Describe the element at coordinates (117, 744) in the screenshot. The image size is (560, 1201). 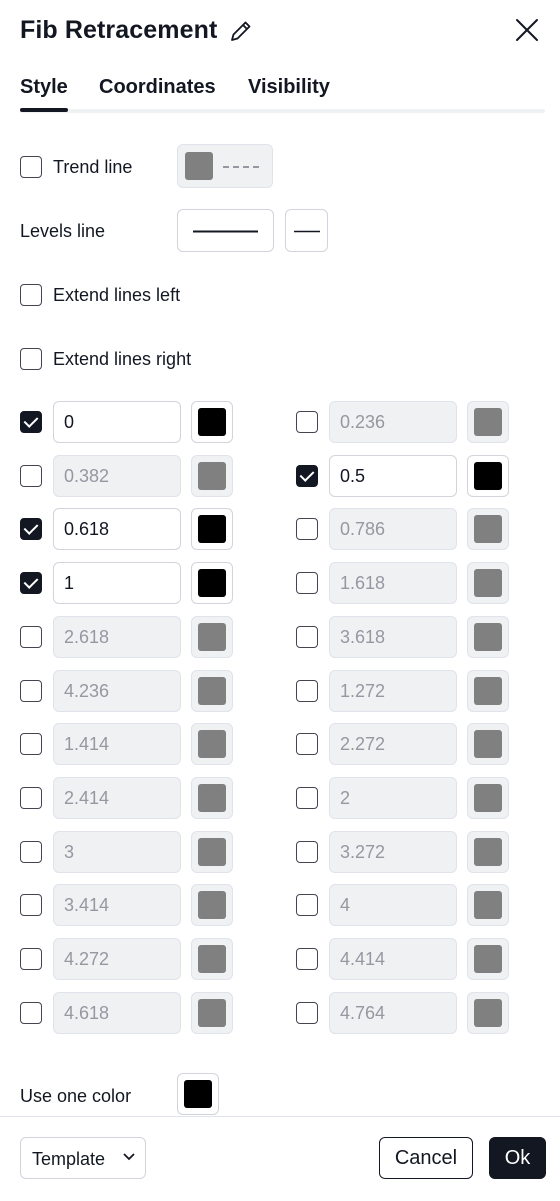
I see `fib-level-value-input: 1.414` at that location.